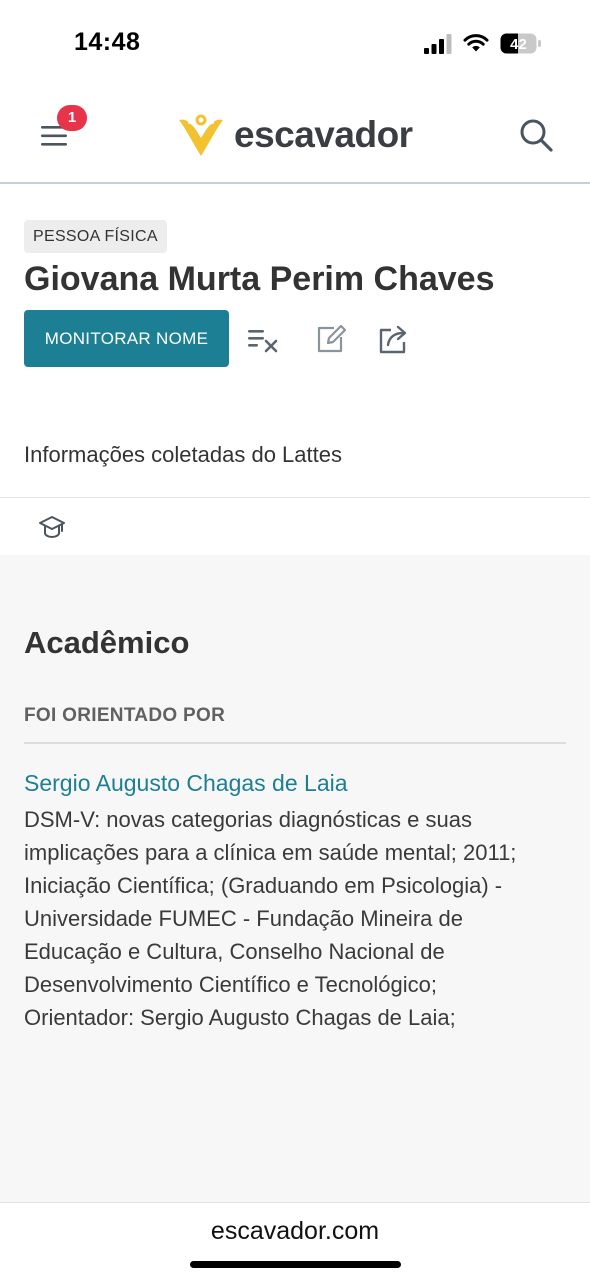 The height and width of the screenshot is (1280, 590). What do you see at coordinates (183, 454) in the screenshot?
I see `source-info: Informações coletadas do Lattes` at bounding box center [183, 454].